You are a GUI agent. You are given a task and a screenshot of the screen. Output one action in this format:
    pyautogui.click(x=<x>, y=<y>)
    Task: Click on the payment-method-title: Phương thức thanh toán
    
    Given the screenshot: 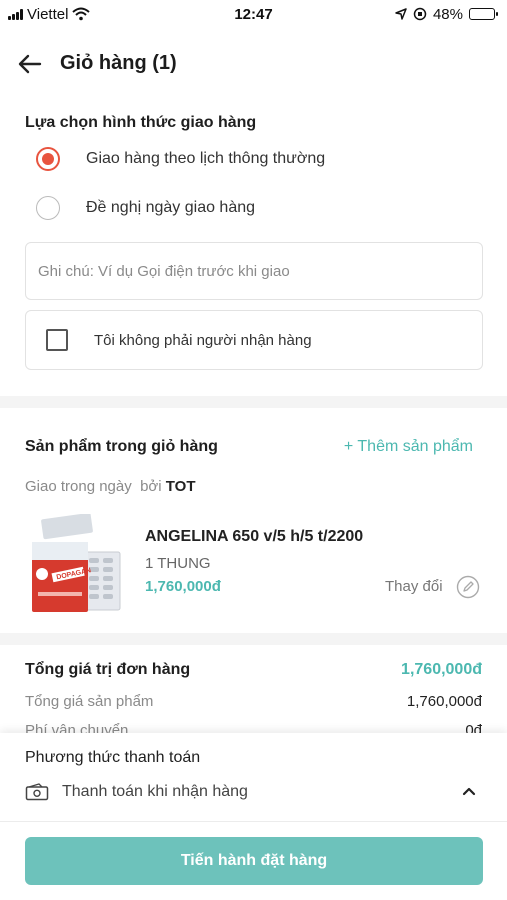 What is the action you would take?
    pyautogui.click(x=113, y=757)
    